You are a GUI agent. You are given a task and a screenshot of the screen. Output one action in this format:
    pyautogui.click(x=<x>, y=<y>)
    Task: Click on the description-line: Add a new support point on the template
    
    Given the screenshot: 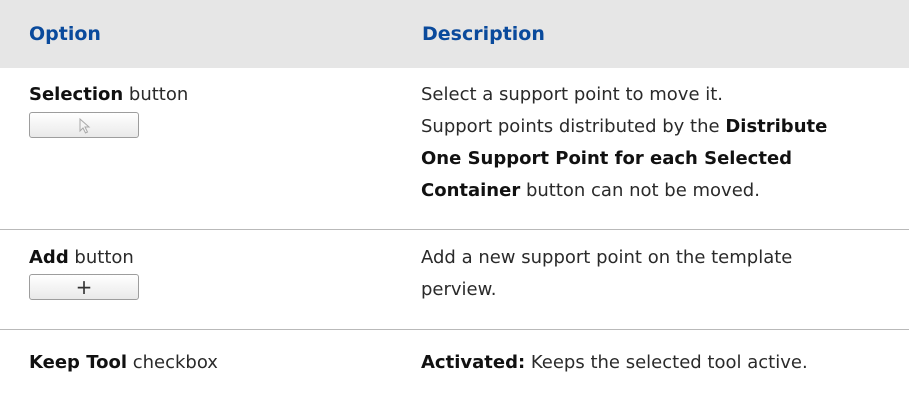 What is the action you would take?
    pyautogui.click(x=607, y=257)
    